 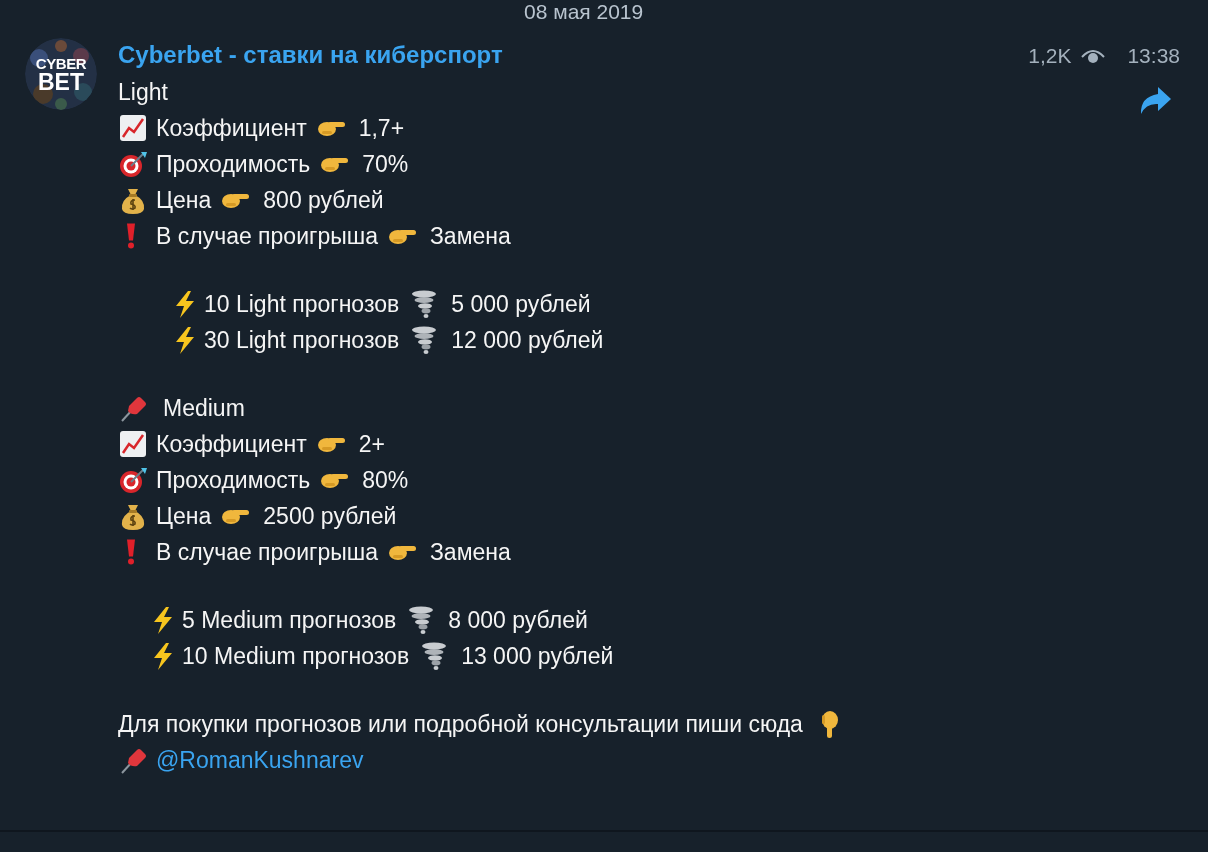 I want to click on stat-value: 2+, so click(x=371, y=444).